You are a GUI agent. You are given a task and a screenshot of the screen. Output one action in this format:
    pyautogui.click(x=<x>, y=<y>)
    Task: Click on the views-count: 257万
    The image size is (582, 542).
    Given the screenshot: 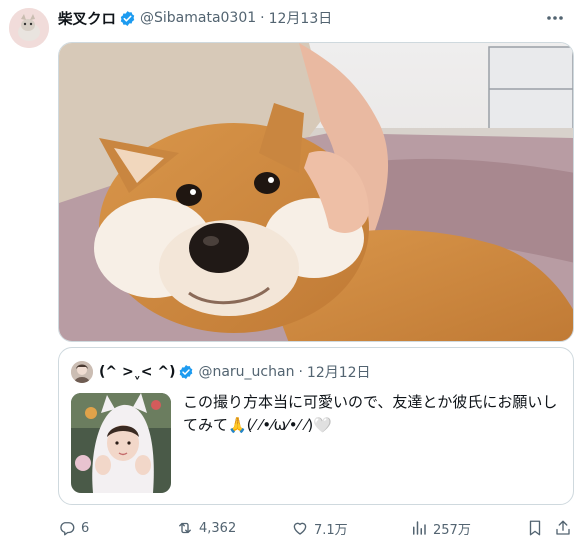 What is the action you would take?
    pyautogui.click(x=452, y=530)
    